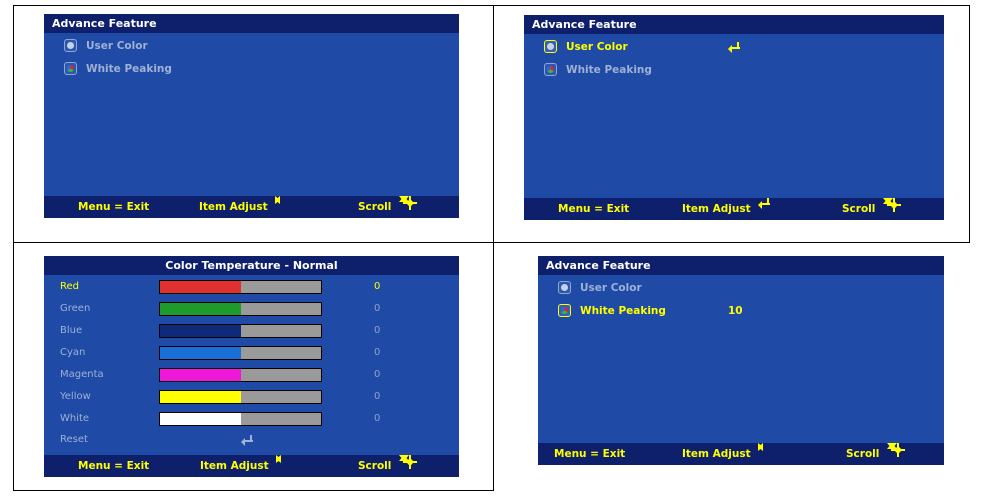 The image size is (984, 503). I want to click on color-temp-label: Green, so click(75, 308).